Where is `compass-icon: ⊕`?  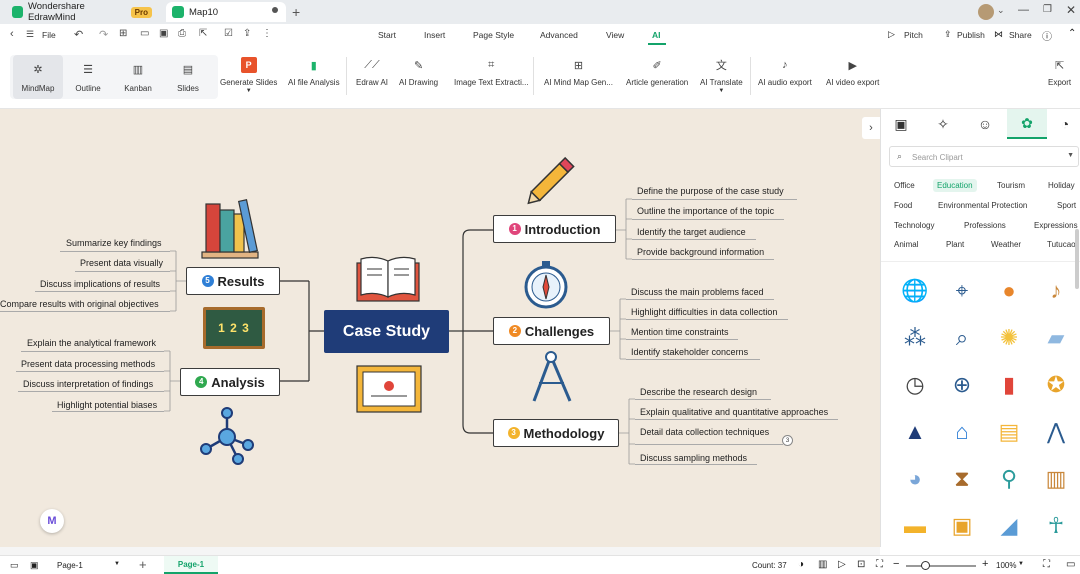 compass-icon: ⊕ is located at coordinates (962, 385).